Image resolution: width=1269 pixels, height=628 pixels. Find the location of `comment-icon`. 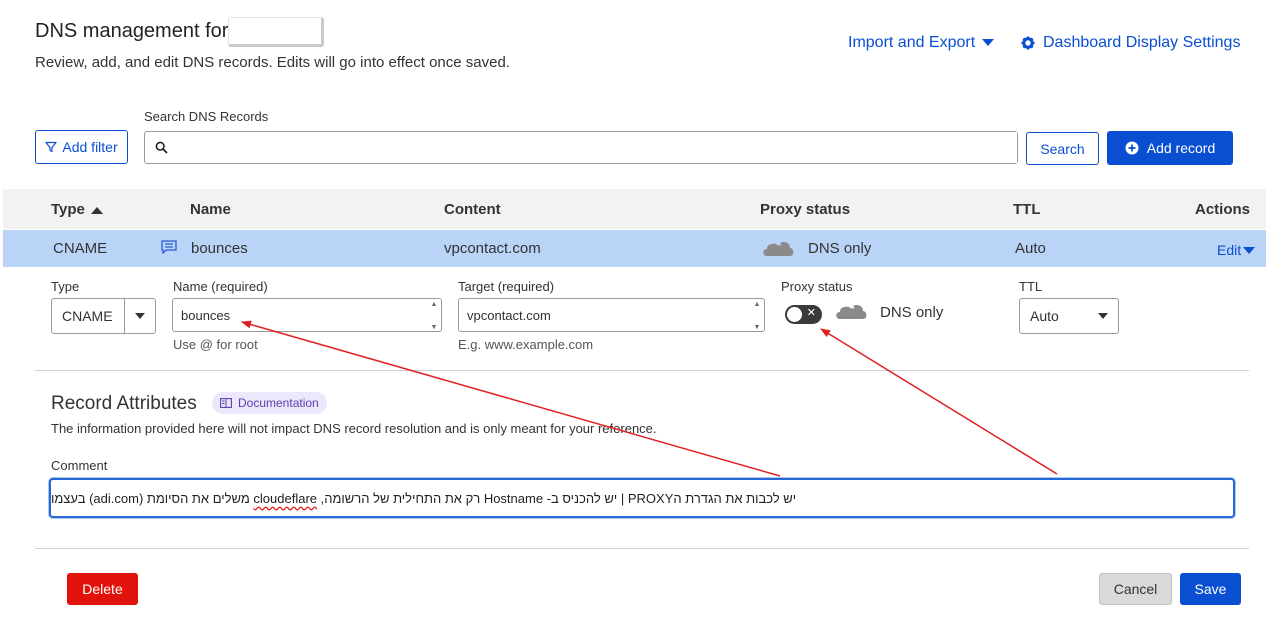

comment-icon is located at coordinates (169, 247).